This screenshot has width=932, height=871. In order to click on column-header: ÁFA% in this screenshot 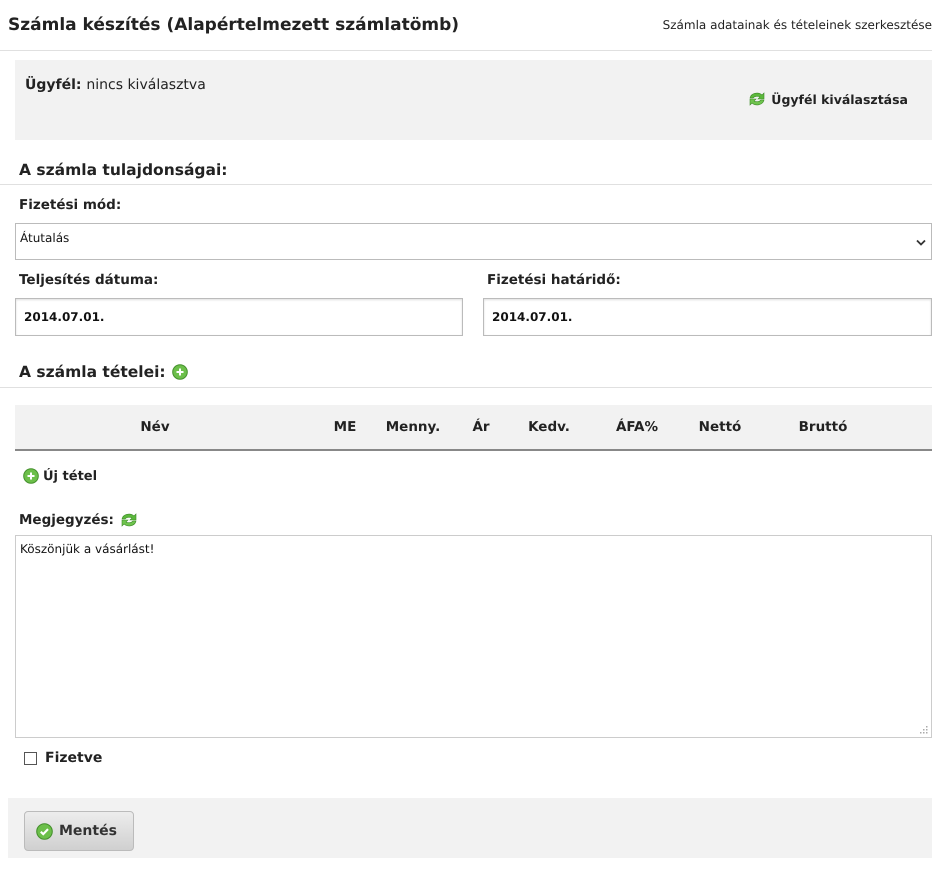, I will do `click(637, 427)`.